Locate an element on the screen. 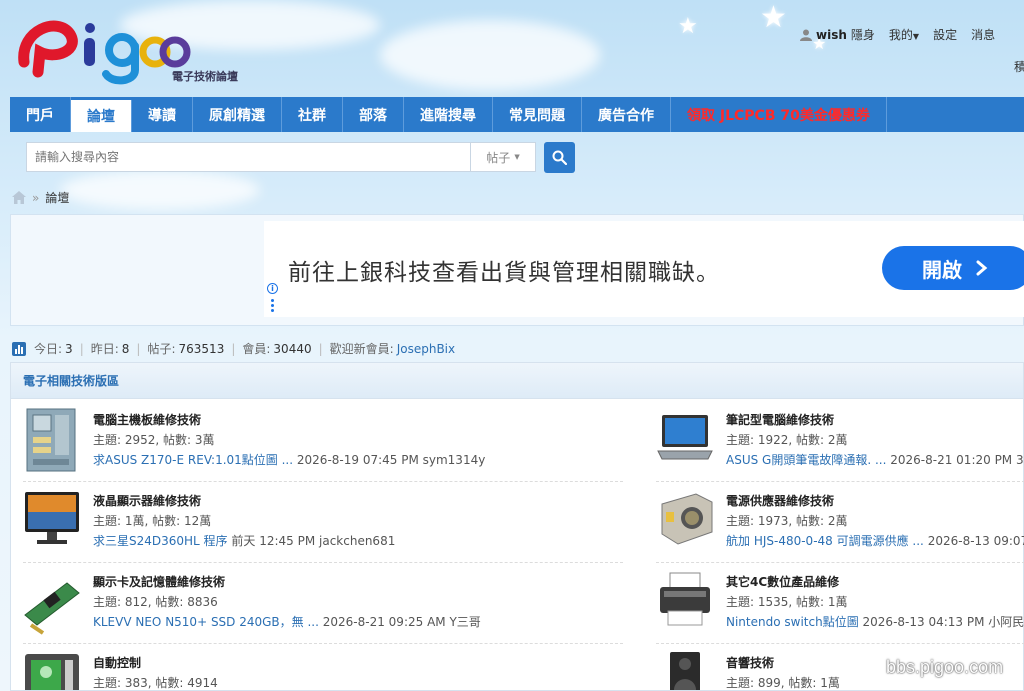 Image resolution: width=1024 pixels, height=691 pixels. board-item: 自動控制 主題: 383, 帖數: 4914 is located at coordinates (329, 670).